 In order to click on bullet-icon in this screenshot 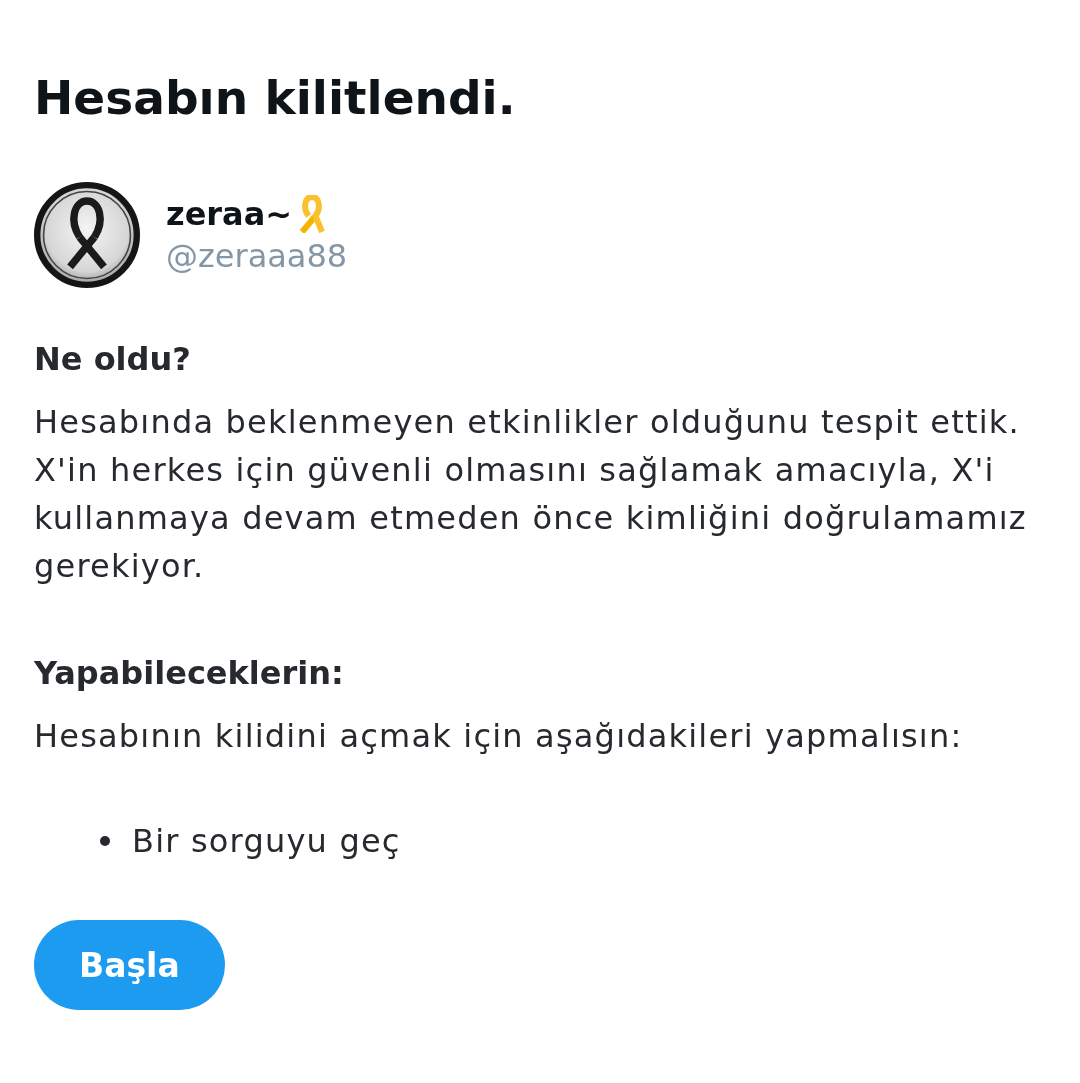, I will do `click(105, 841)`.